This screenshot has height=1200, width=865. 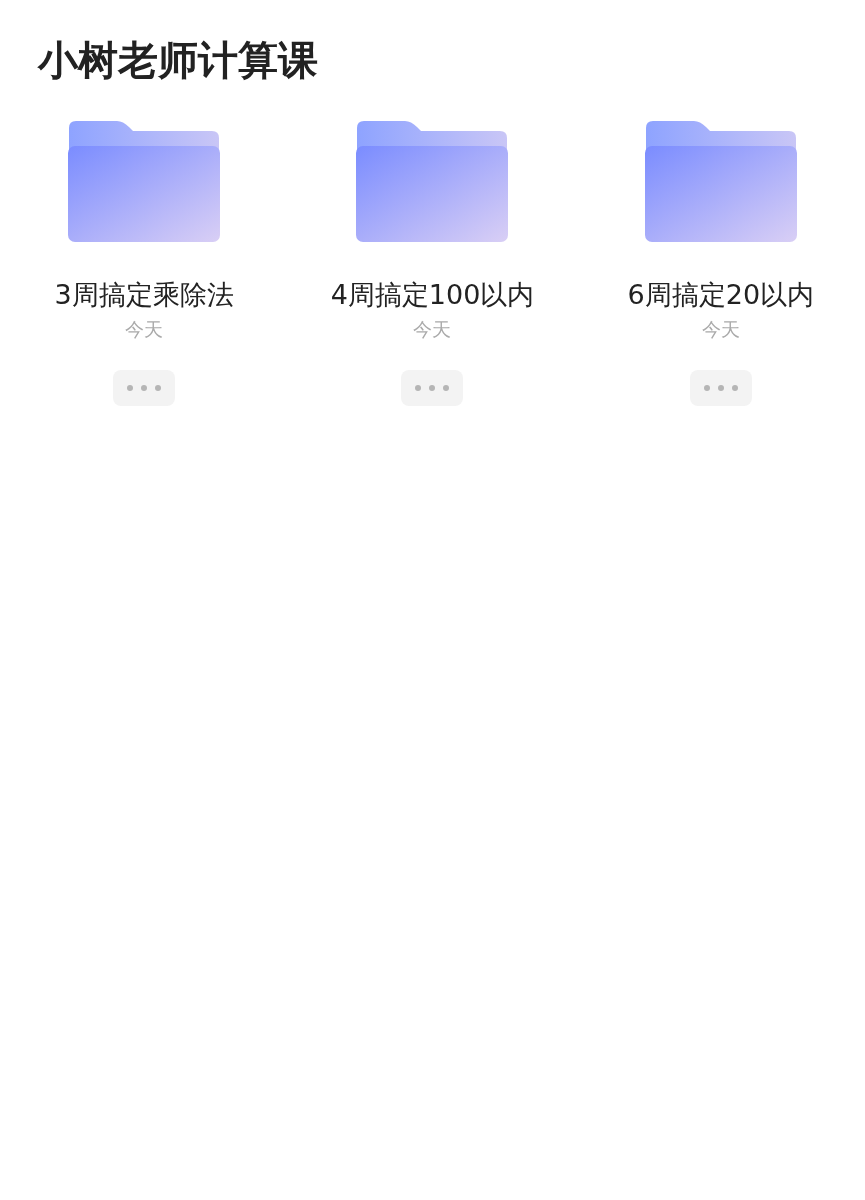 What do you see at coordinates (721, 295) in the screenshot?
I see `folder-name: 6周搞定20以内` at bounding box center [721, 295].